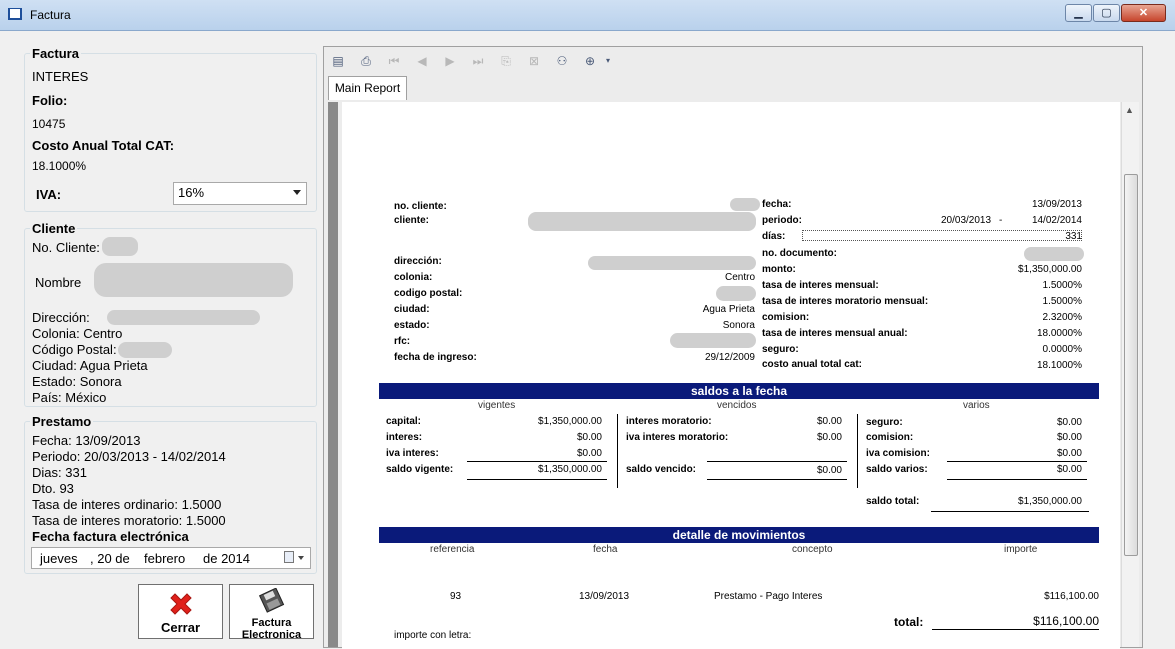 This screenshot has height=649, width=1175. I want to click on s-iva-int-mor-value: $0.00, so click(829, 437).